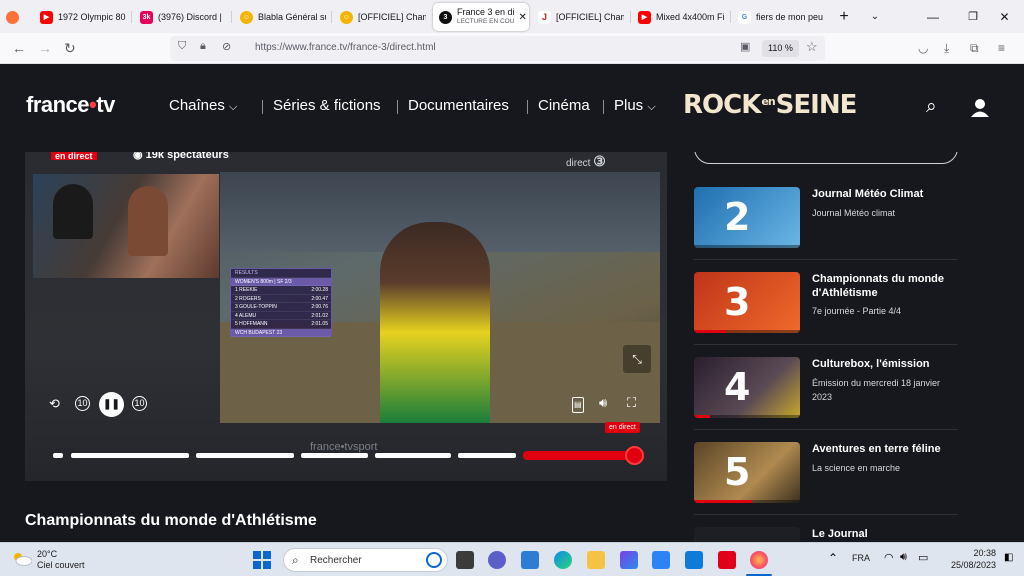  Describe the element at coordinates (365, 560) in the screenshot. I see `taskbar-search: ⌕ Rechercher` at that location.